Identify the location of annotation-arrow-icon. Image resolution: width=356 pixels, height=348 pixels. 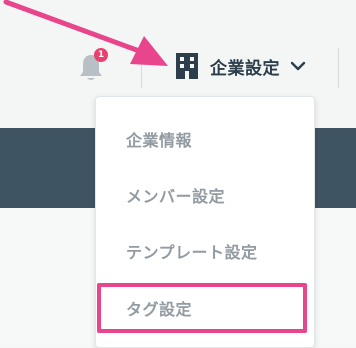
(85, 33).